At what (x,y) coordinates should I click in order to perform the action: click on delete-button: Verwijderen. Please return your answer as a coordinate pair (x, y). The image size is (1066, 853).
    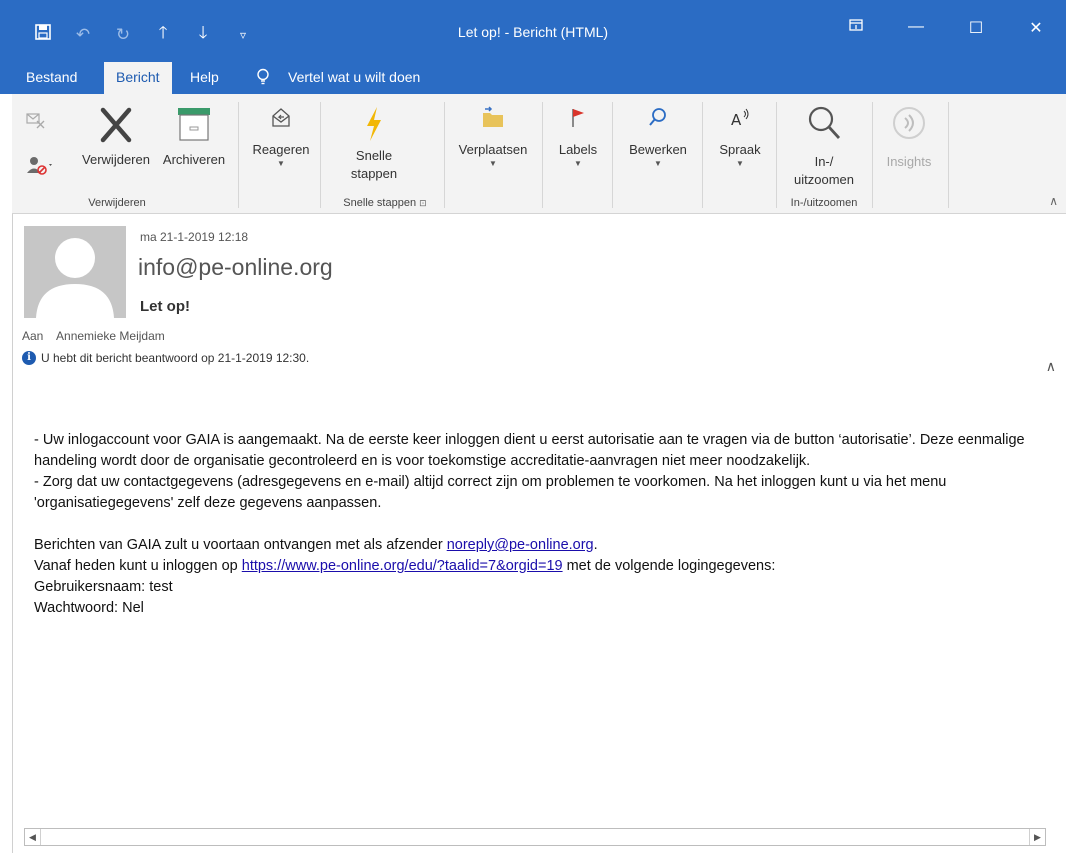
    Looking at the image, I should click on (116, 136).